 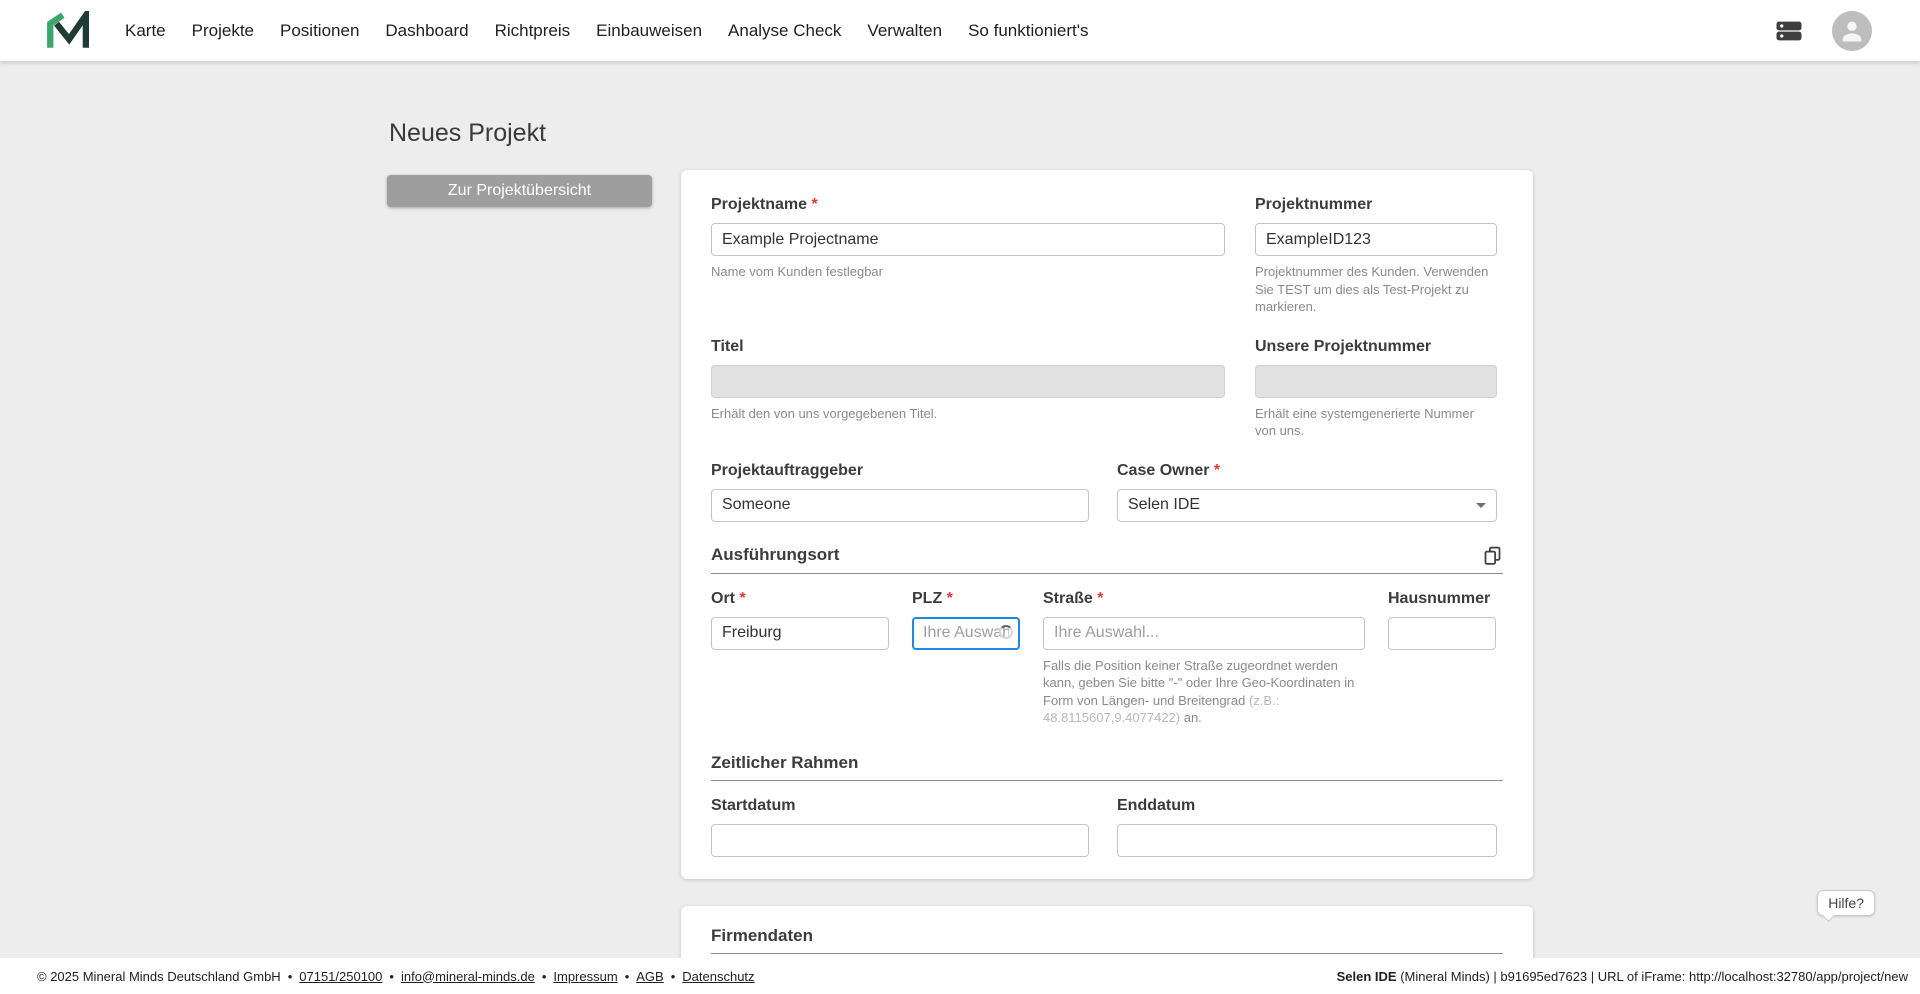 I want to click on strasse-input, so click(x=1204, y=633).